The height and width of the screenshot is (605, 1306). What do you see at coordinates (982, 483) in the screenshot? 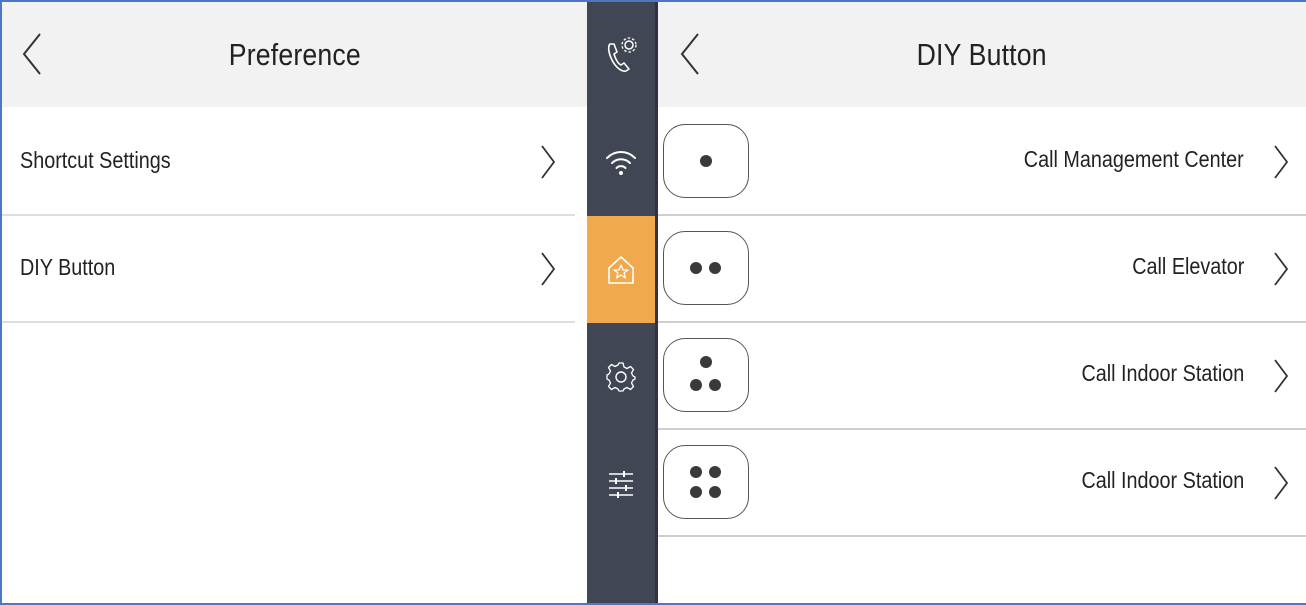
I see `diy-row-call-indoor-station-2: Call Indoor Station` at bounding box center [982, 483].